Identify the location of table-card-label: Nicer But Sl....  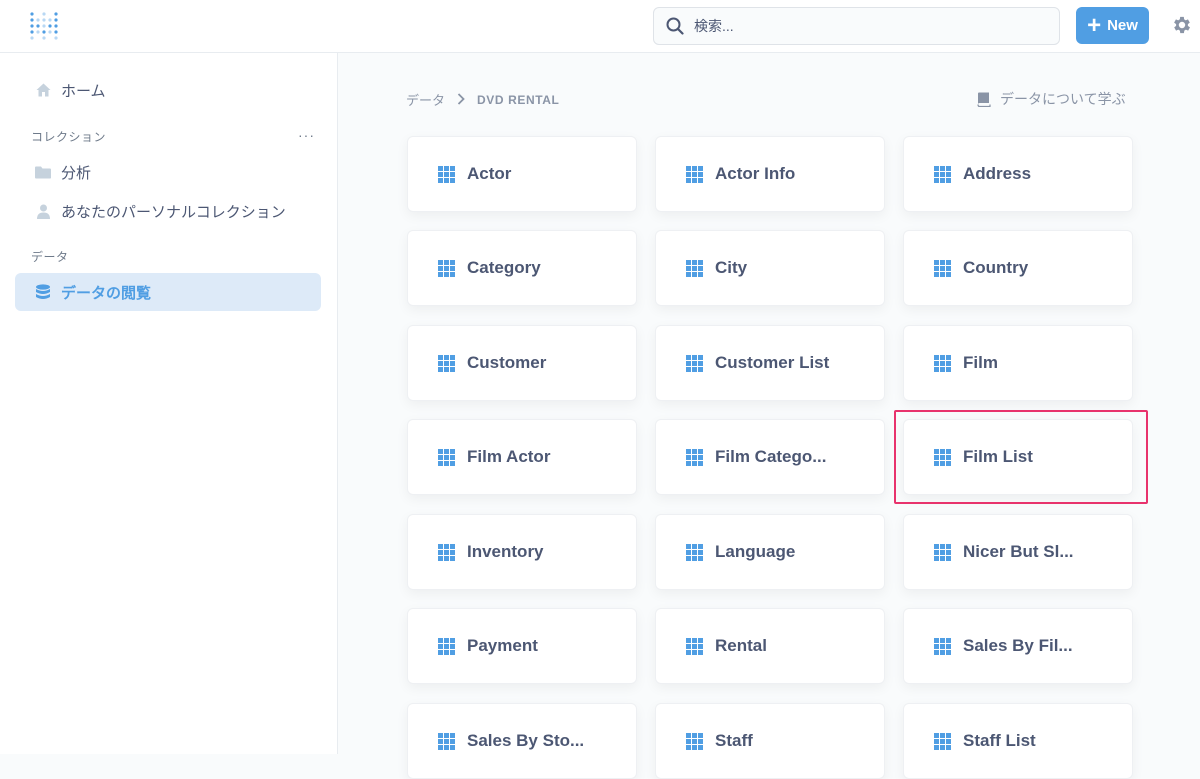
(1018, 551).